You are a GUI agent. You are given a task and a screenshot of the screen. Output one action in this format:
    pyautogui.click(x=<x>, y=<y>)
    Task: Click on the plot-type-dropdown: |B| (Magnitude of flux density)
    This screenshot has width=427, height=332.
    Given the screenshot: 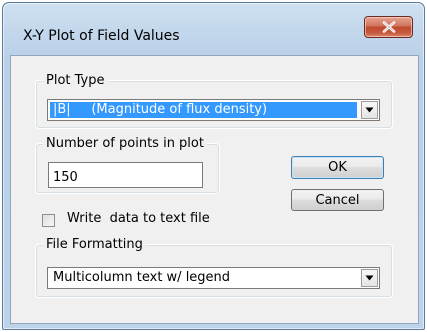 What is the action you would take?
    pyautogui.click(x=213, y=110)
    